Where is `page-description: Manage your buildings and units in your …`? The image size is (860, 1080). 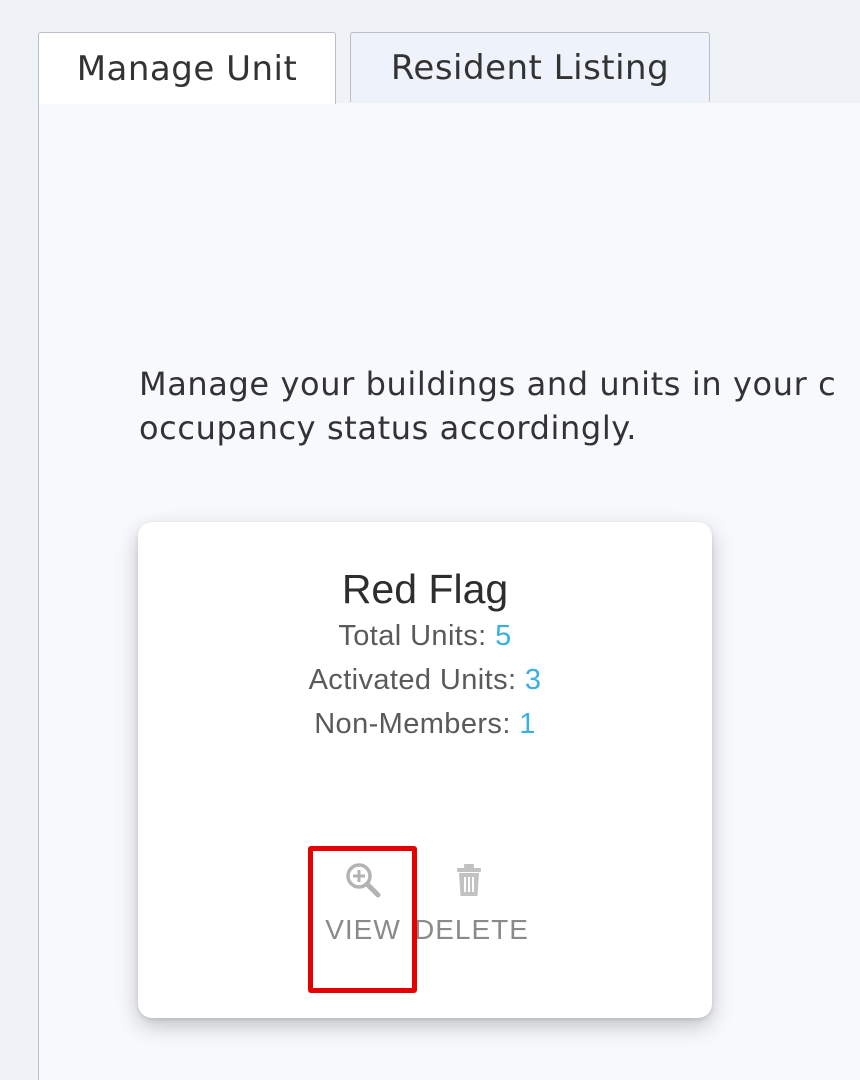 page-description: Manage your buildings and units in your … is located at coordinates (499, 406).